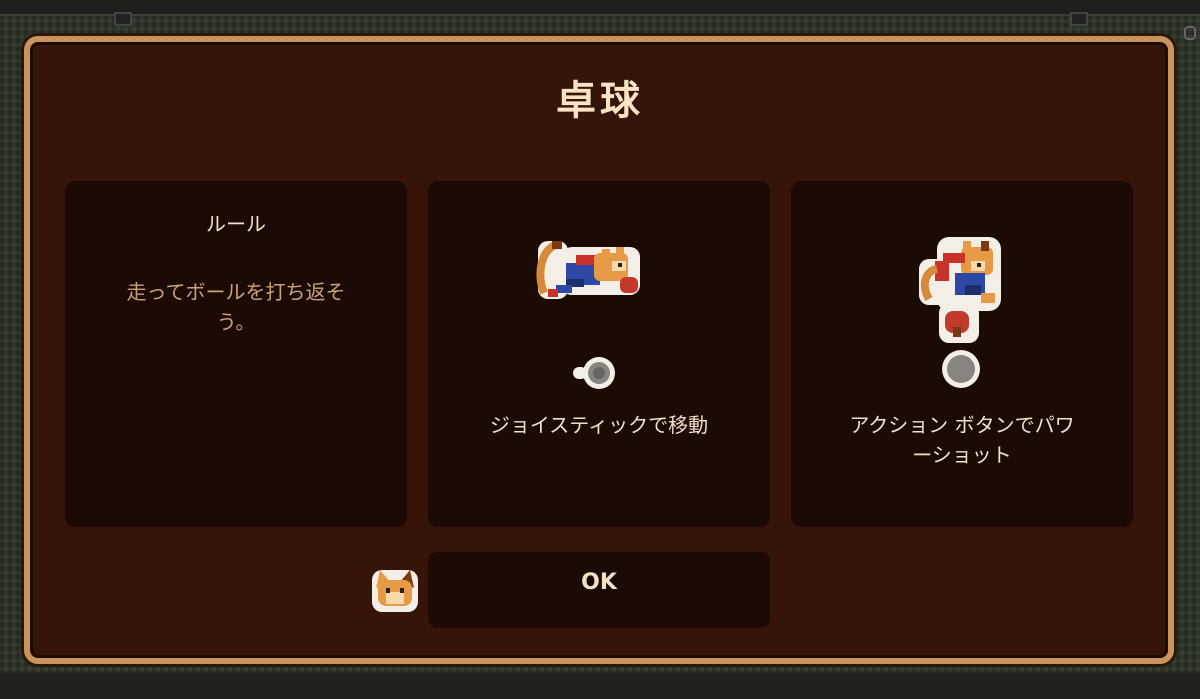  I want to click on dialog-title: 卓球, so click(600, 101).